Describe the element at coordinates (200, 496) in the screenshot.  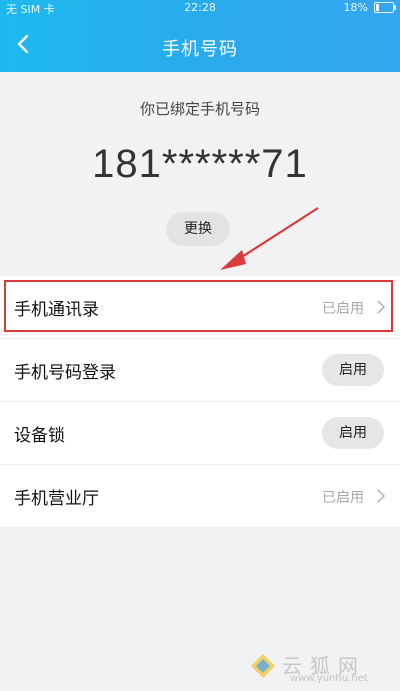
I see `row-business-hall: 手机营业厅 已启用` at that location.